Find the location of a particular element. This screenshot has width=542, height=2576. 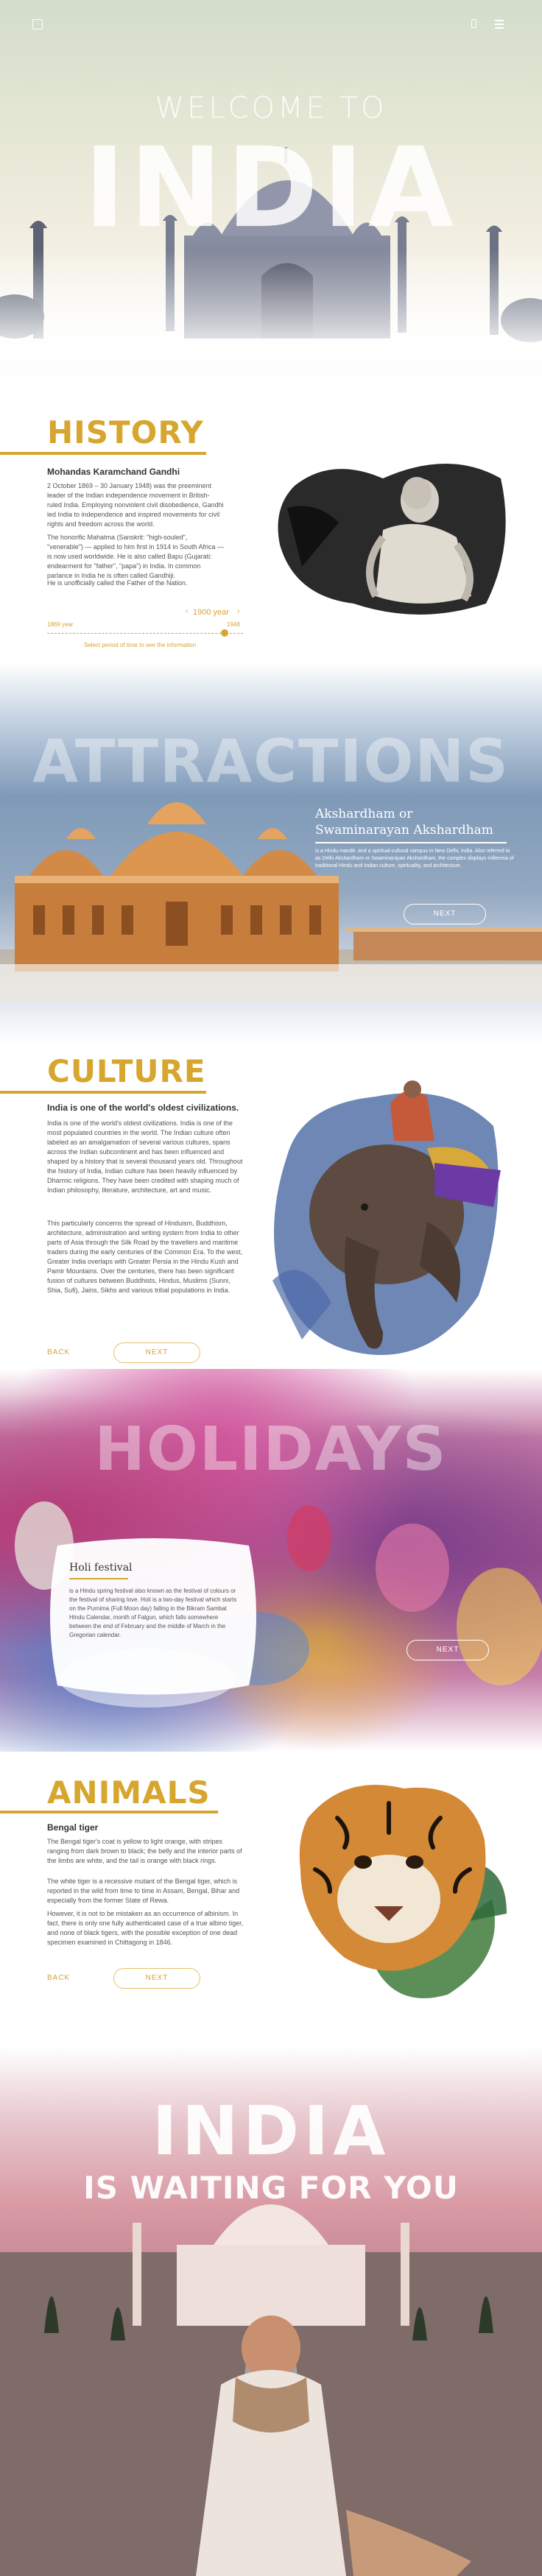

holidays-next-button: NEXT is located at coordinates (447, 1650).